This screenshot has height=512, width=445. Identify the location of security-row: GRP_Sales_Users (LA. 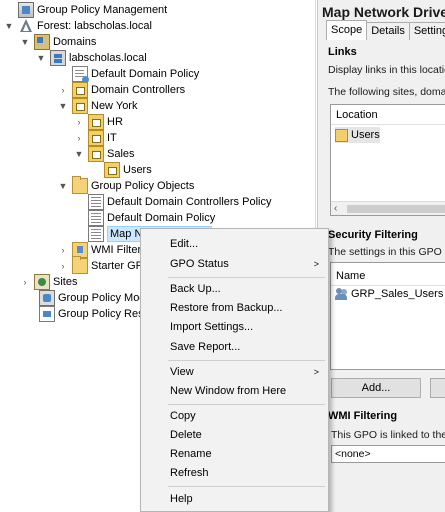
(390, 294).